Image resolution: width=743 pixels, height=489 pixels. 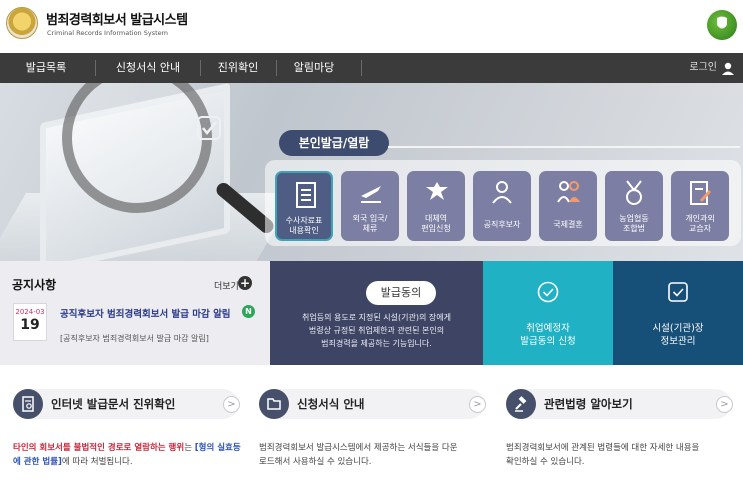 I want to click on service-record-check: 수사자료표 내용확인, so click(x=304, y=206).